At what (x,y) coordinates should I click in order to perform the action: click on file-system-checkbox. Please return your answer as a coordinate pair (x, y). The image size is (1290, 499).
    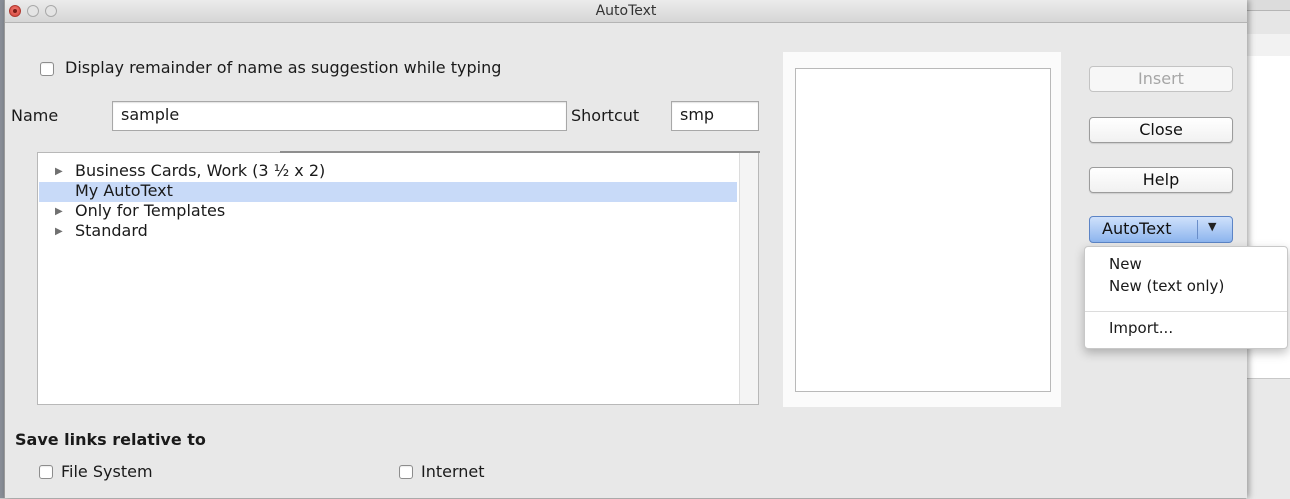
    Looking at the image, I should click on (46, 472).